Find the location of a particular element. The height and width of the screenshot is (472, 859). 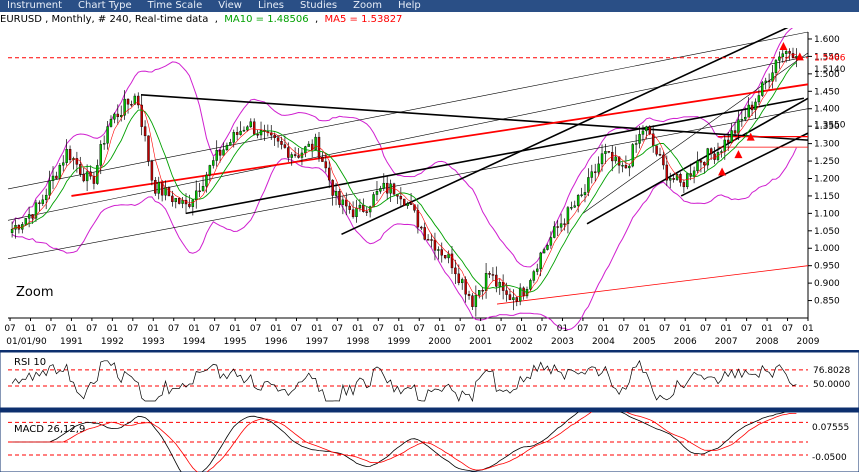

x-year-label: 2006 is located at coordinates (685, 342).